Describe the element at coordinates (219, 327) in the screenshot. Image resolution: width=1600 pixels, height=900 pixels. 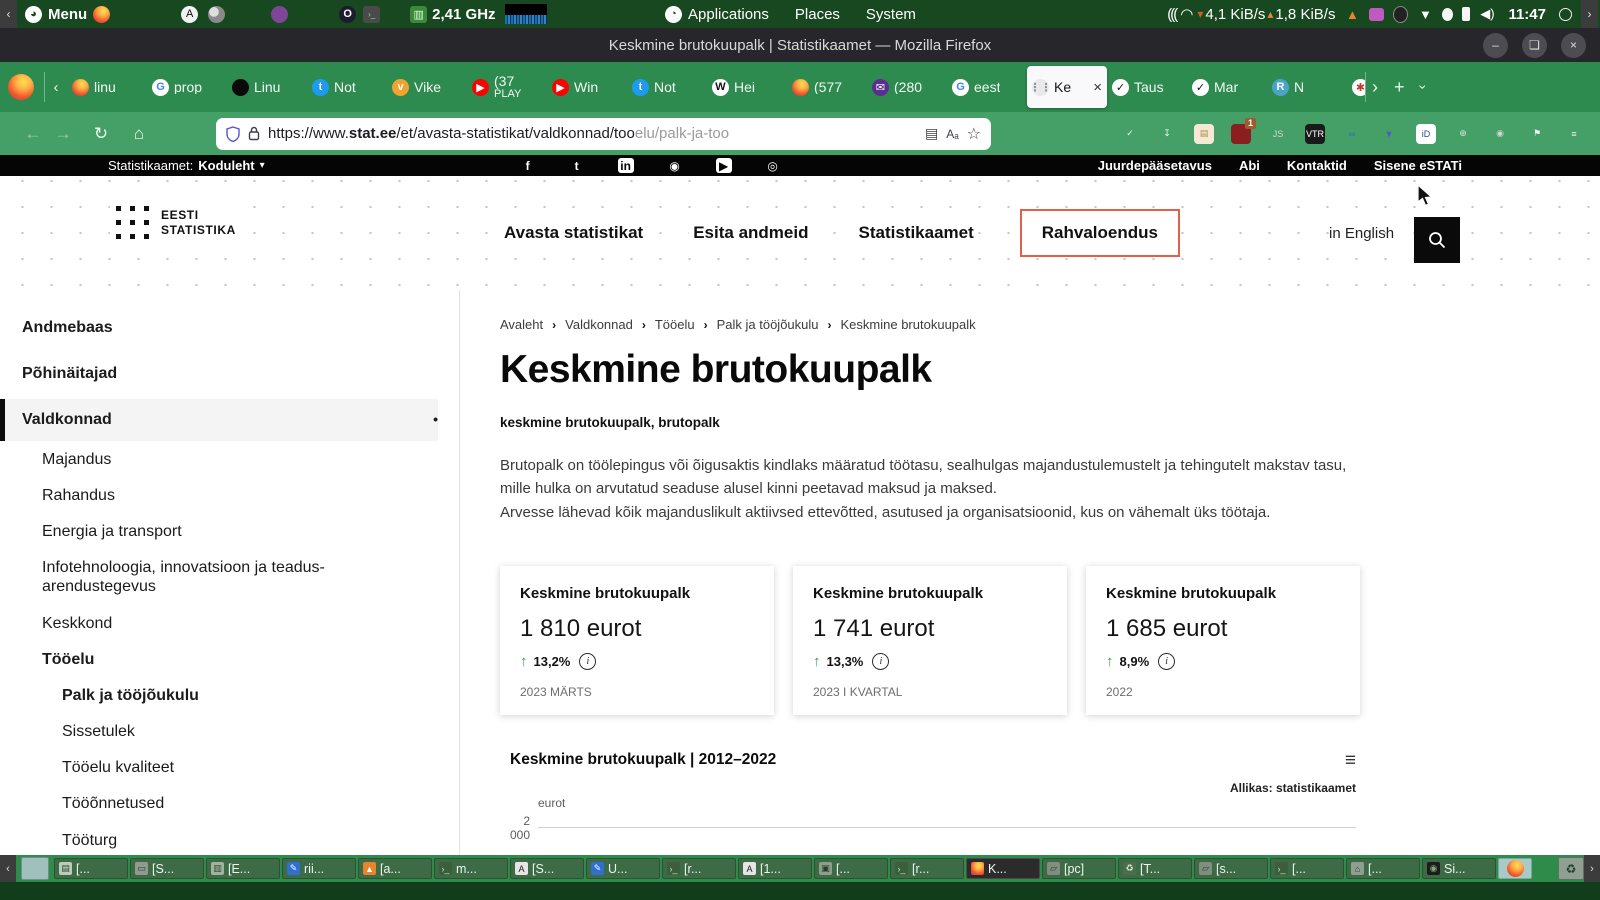
I see `sidebar-item: Andmebaas` at that location.